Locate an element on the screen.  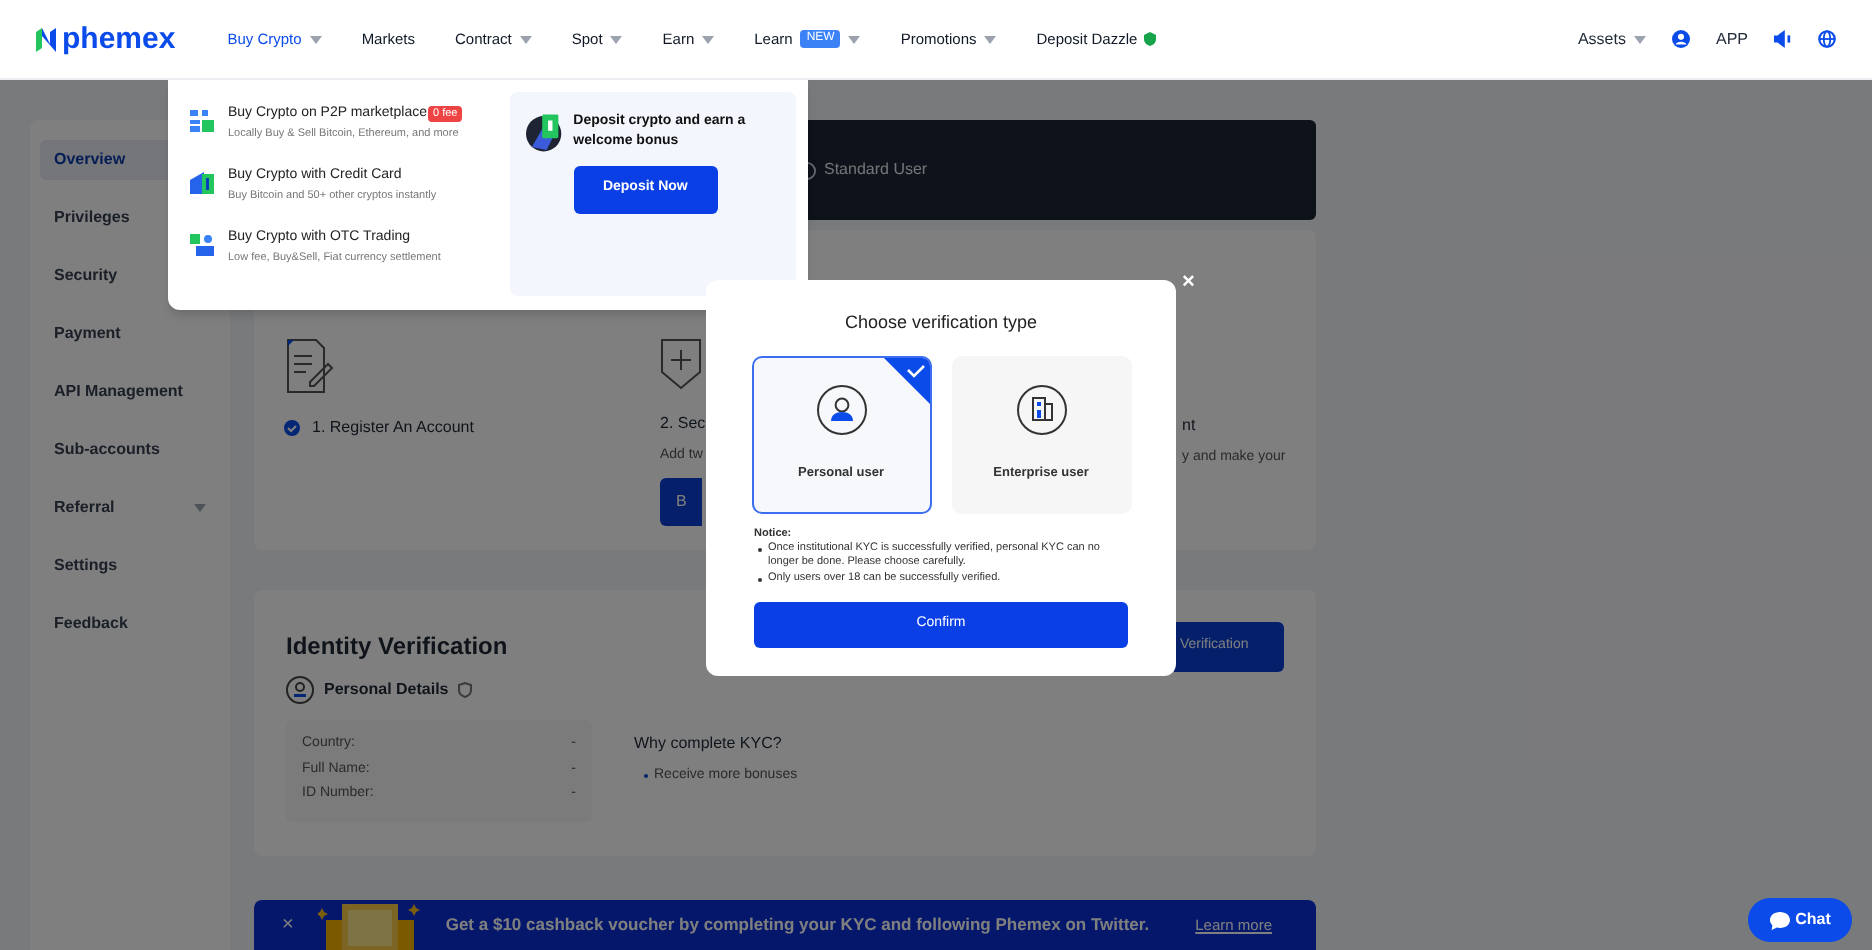
sidebar-item: Privileges is located at coordinates (130, 218).